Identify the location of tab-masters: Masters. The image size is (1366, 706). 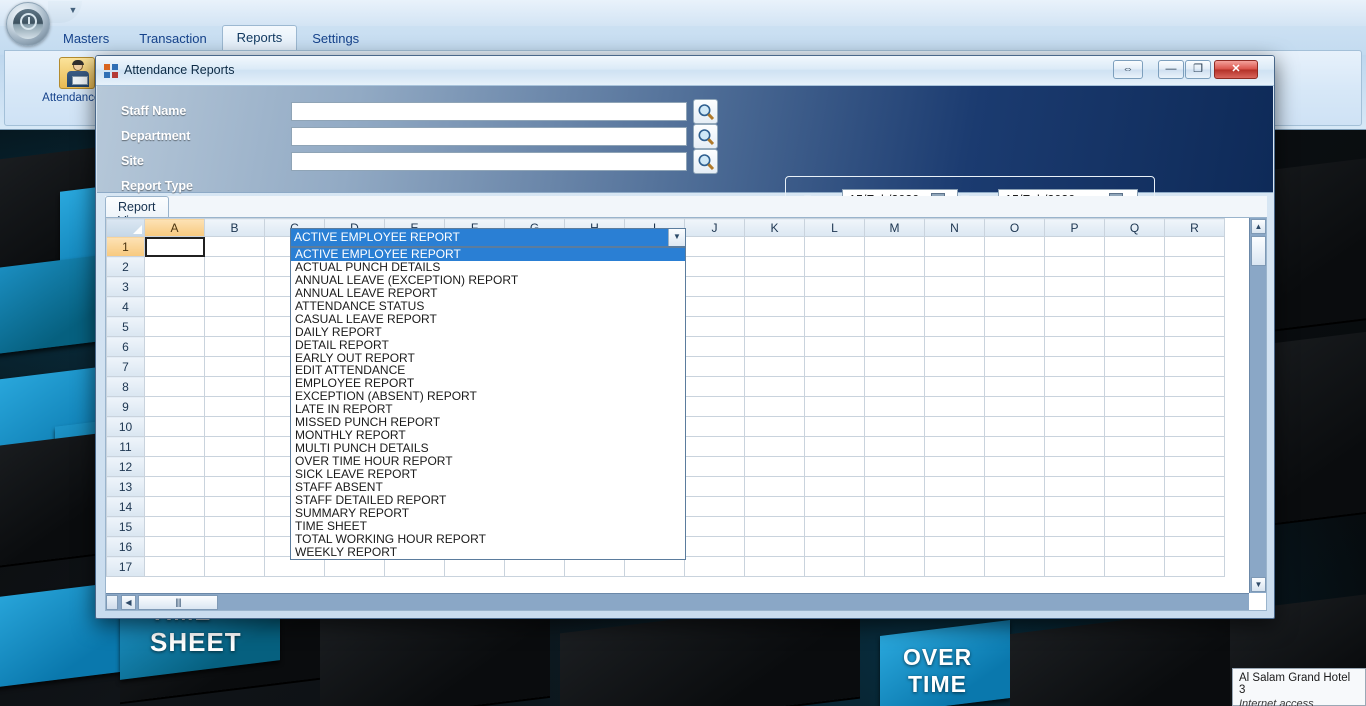
(86, 38).